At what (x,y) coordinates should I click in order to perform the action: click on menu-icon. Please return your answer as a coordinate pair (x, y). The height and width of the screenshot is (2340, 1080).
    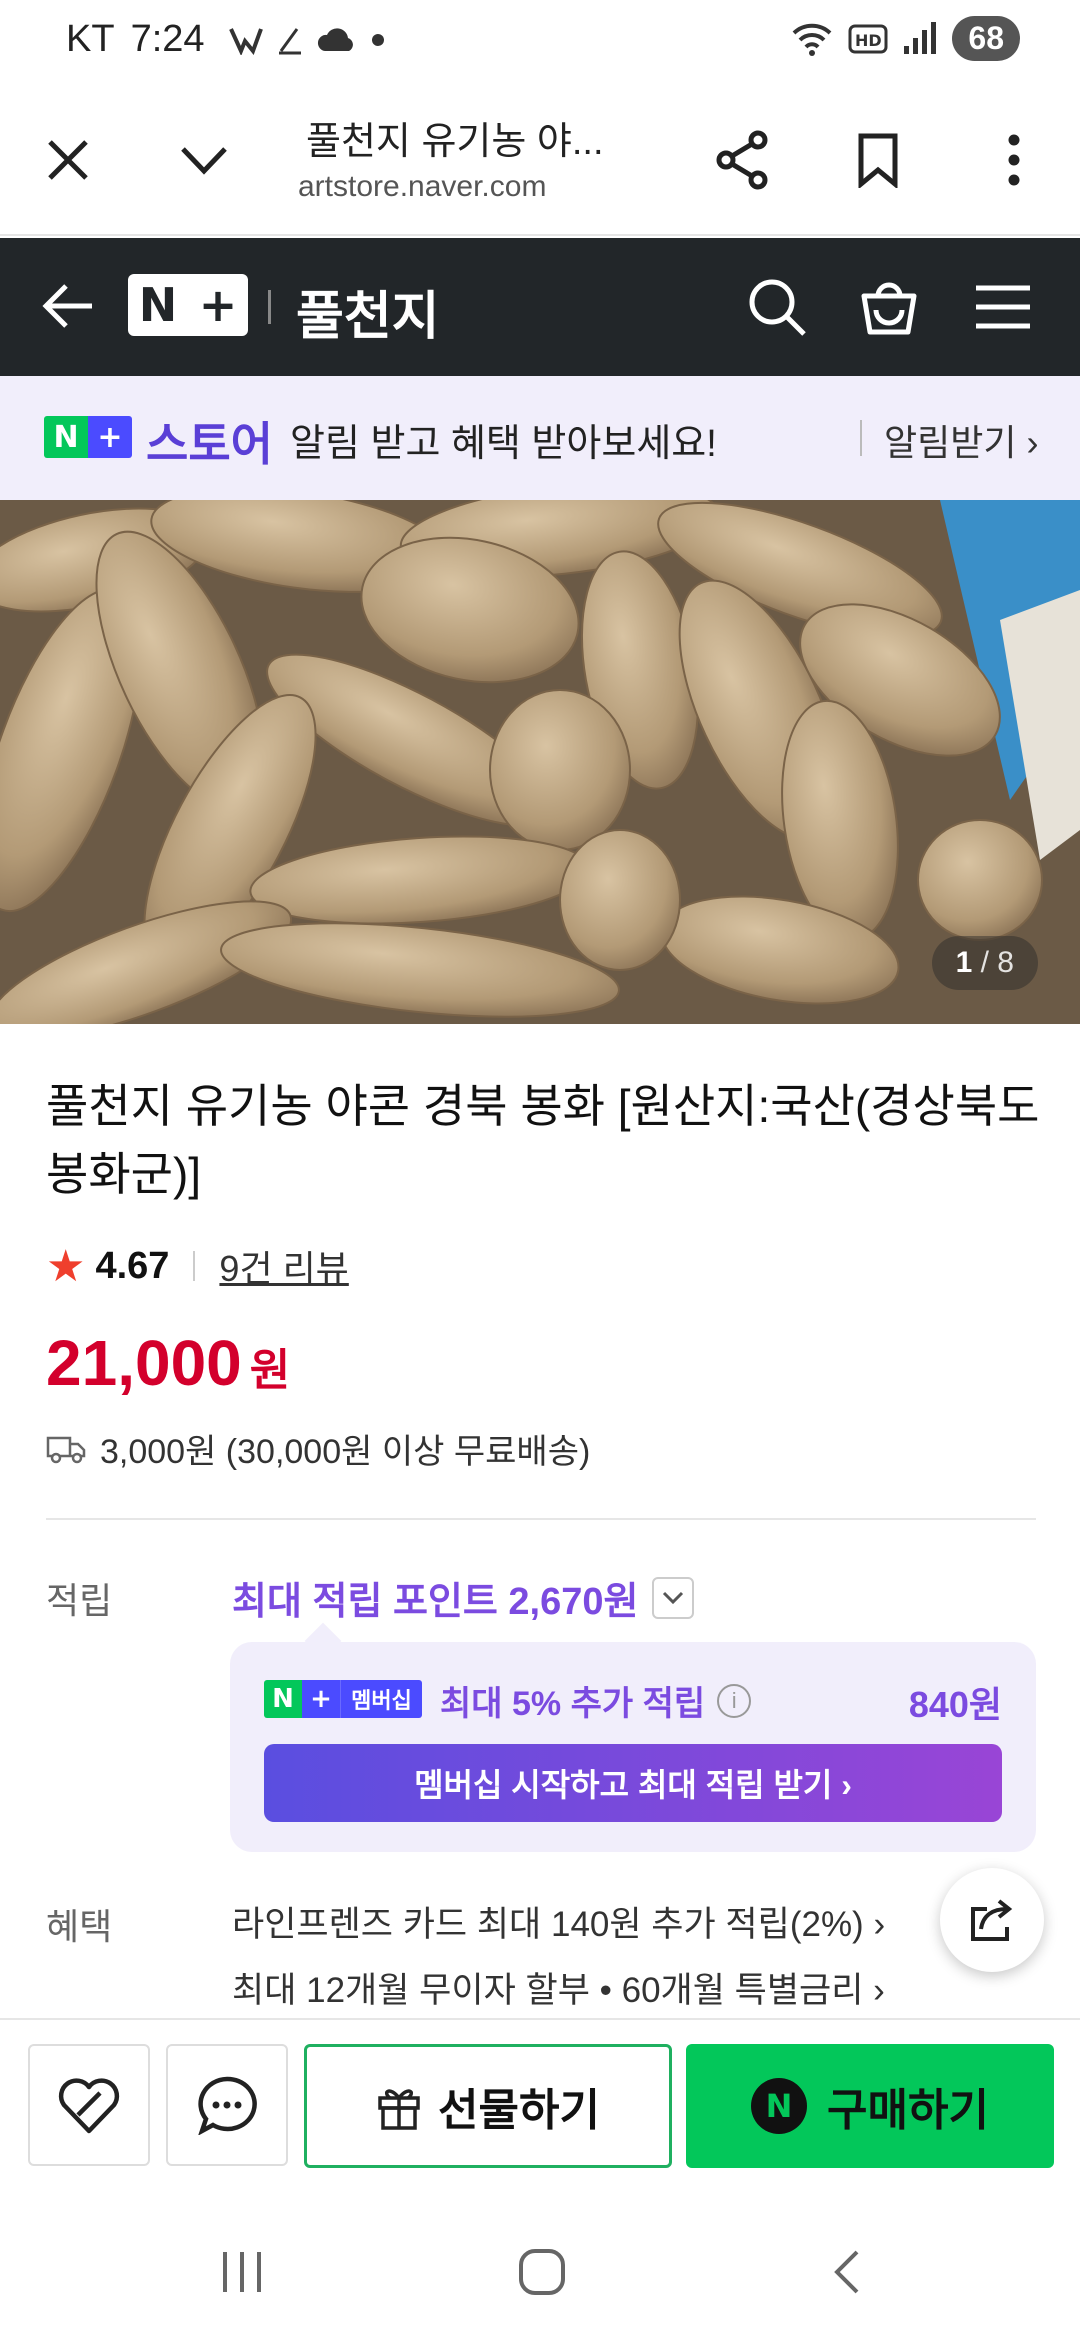
    Looking at the image, I should click on (1003, 307).